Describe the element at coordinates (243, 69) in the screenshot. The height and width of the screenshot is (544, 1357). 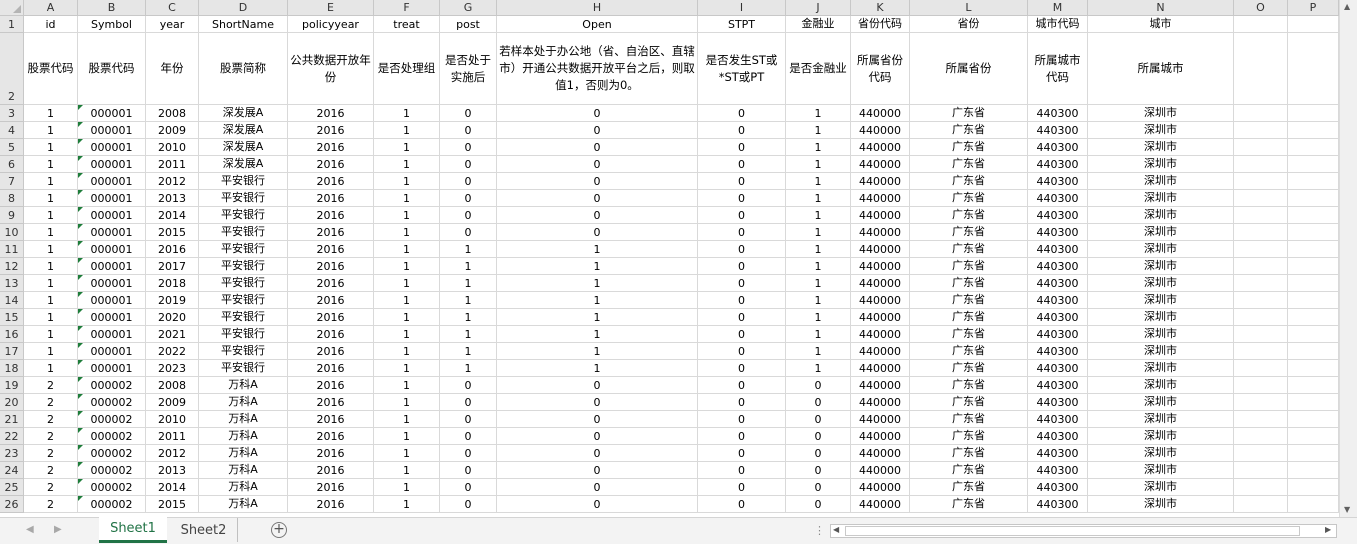
I see `column-description-cell: 股票简称` at that location.